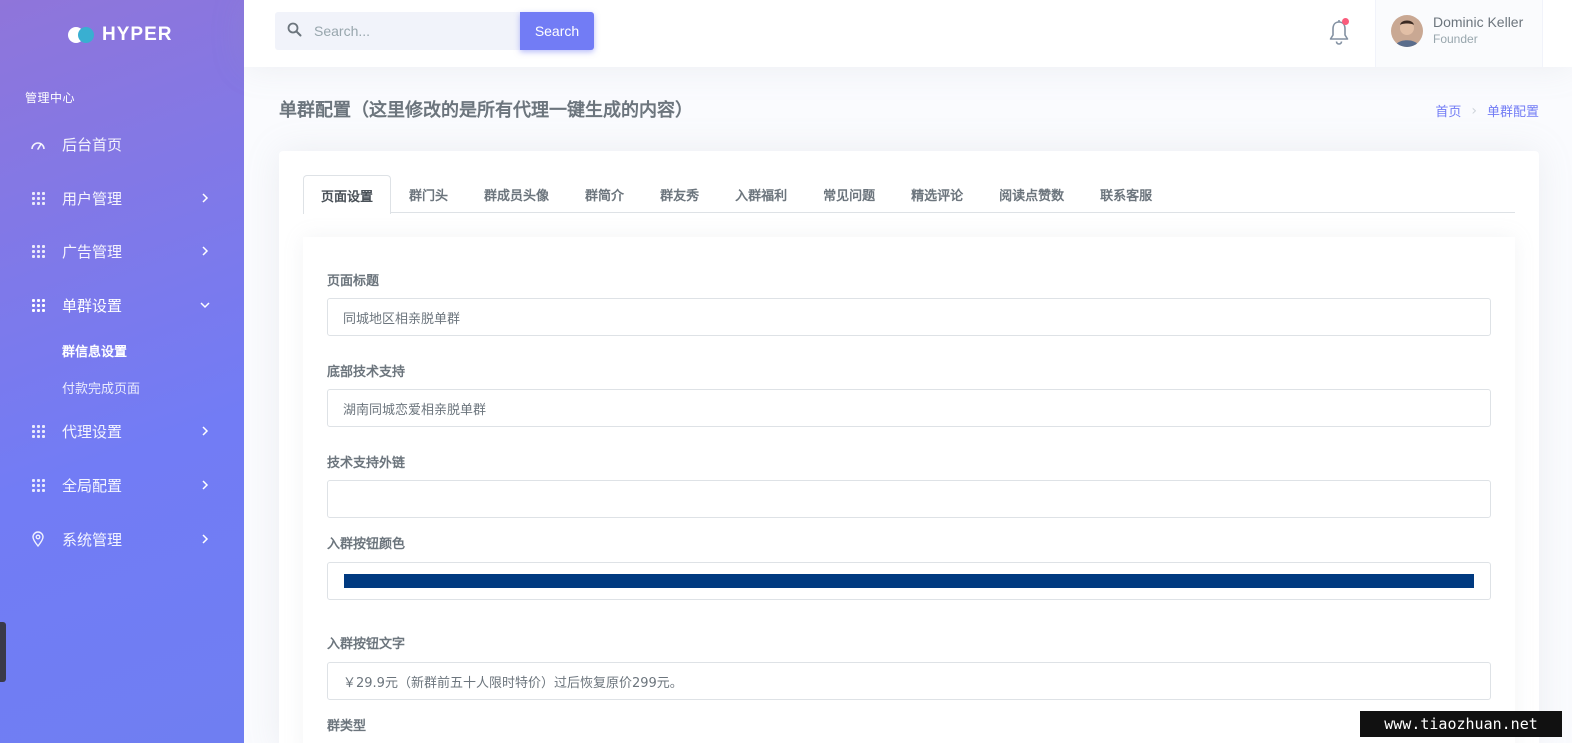 This screenshot has height=743, width=1572. I want to click on support-link-input, so click(909, 499).